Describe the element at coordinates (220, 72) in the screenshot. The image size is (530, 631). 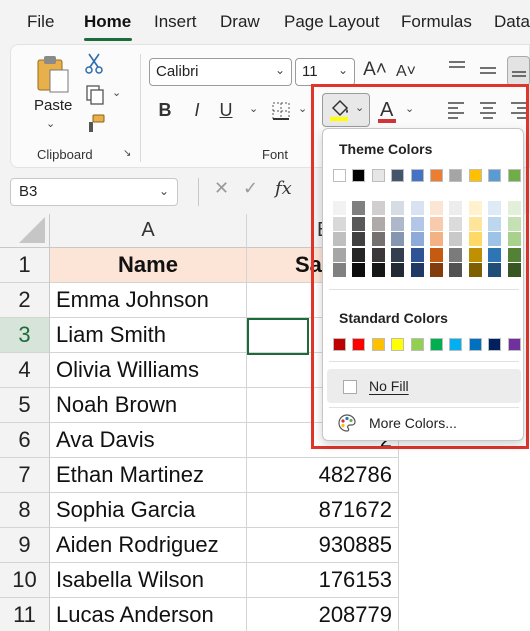
I see `font-name-combo: Calibri ⌄` at that location.